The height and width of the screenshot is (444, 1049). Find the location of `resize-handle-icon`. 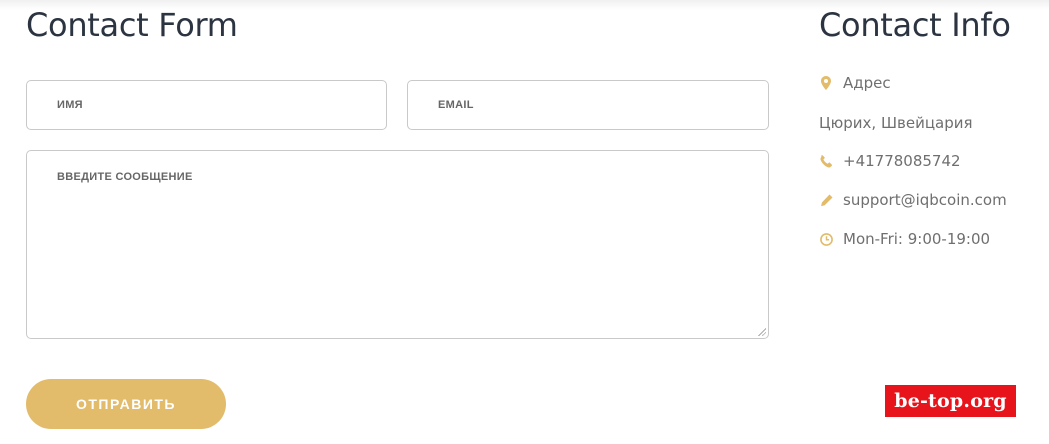

resize-handle-icon is located at coordinates (761, 331).